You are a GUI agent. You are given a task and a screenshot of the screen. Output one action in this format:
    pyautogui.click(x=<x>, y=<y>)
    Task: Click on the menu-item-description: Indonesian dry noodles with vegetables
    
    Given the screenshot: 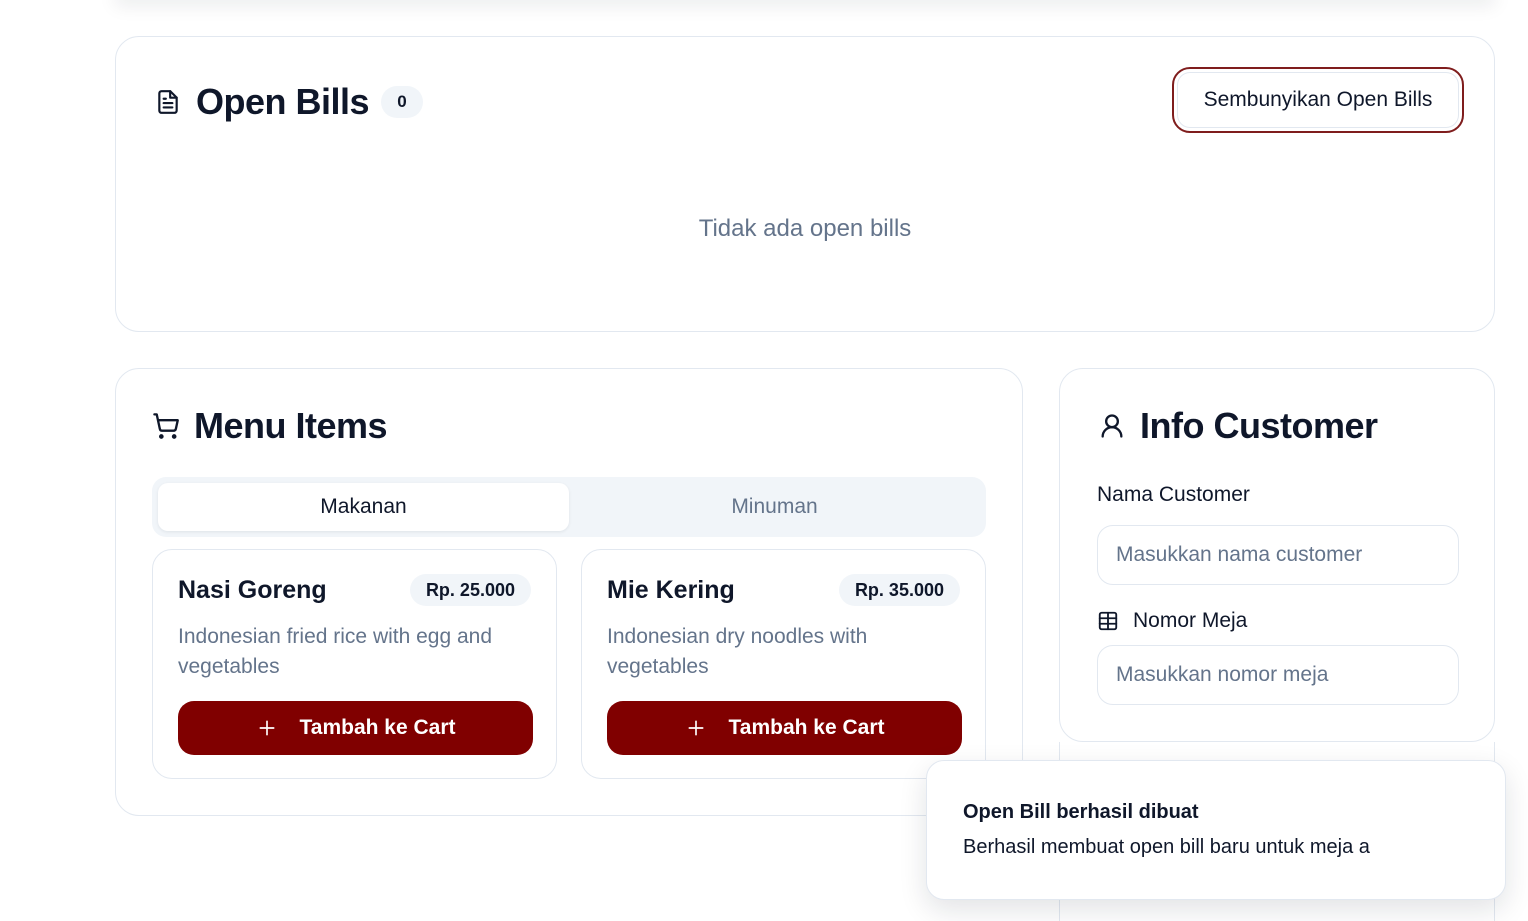 What is the action you would take?
    pyautogui.click(x=737, y=651)
    